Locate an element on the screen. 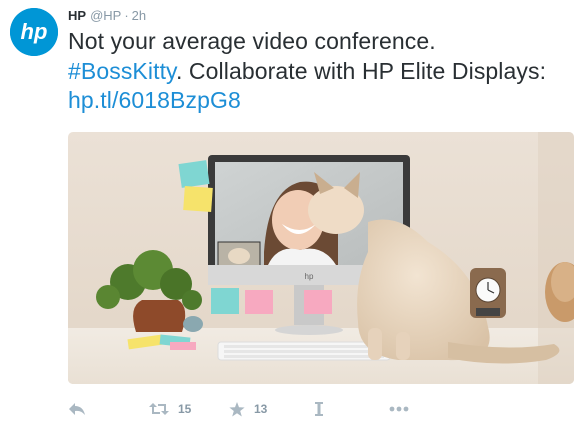 The image size is (587, 421). retweet-button: 15 is located at coordinates (170, 409).